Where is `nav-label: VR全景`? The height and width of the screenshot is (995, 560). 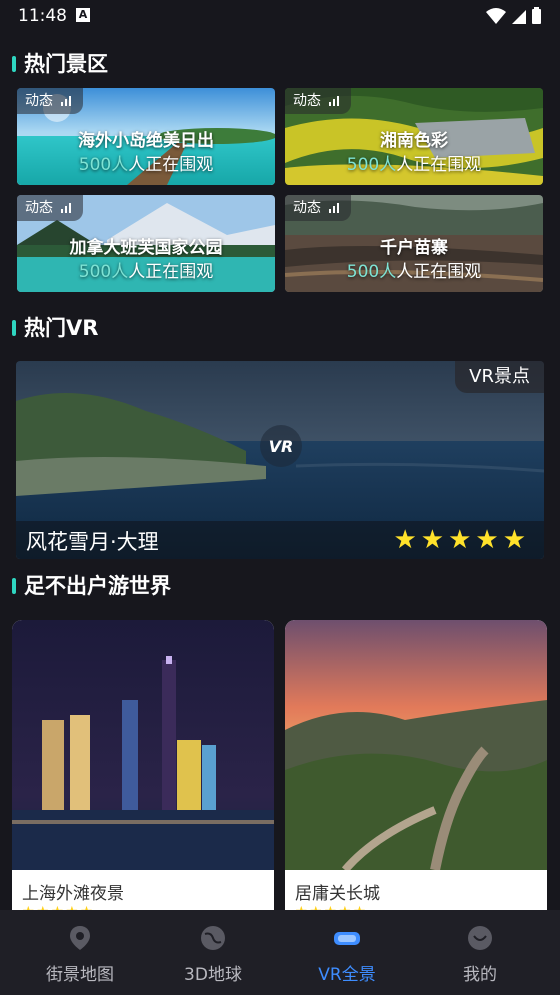
nav-label: VR全景 is located at coordinates (347, 975).